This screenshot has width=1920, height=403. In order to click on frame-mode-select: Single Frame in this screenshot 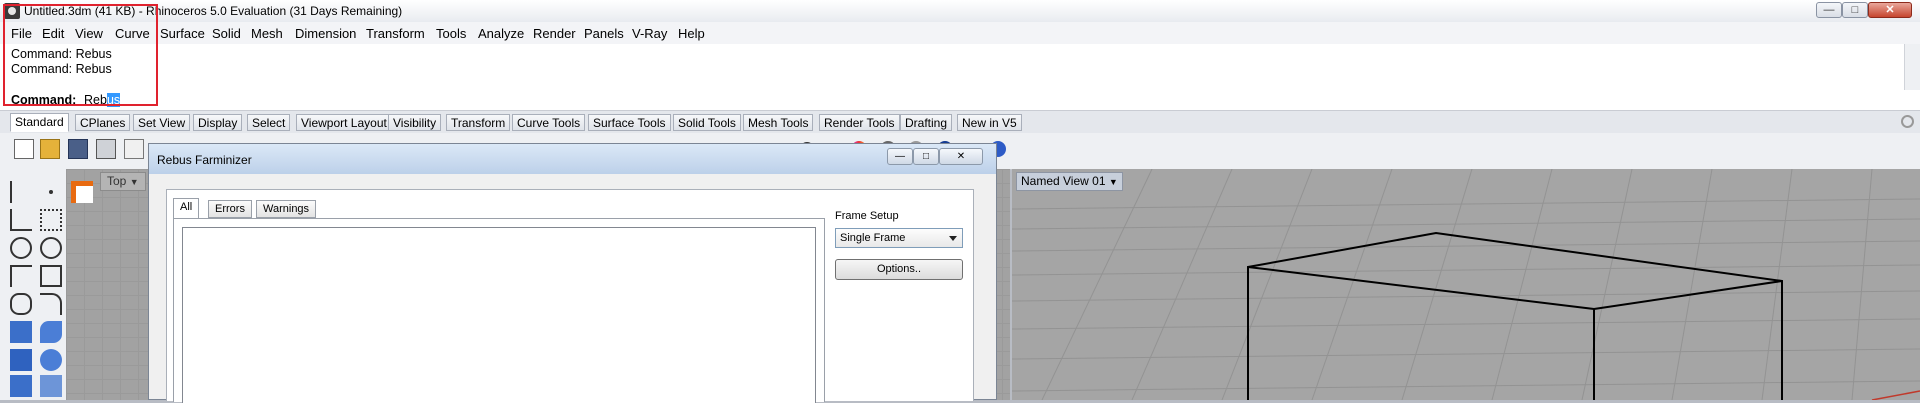, I will do `click(899, 238)`.